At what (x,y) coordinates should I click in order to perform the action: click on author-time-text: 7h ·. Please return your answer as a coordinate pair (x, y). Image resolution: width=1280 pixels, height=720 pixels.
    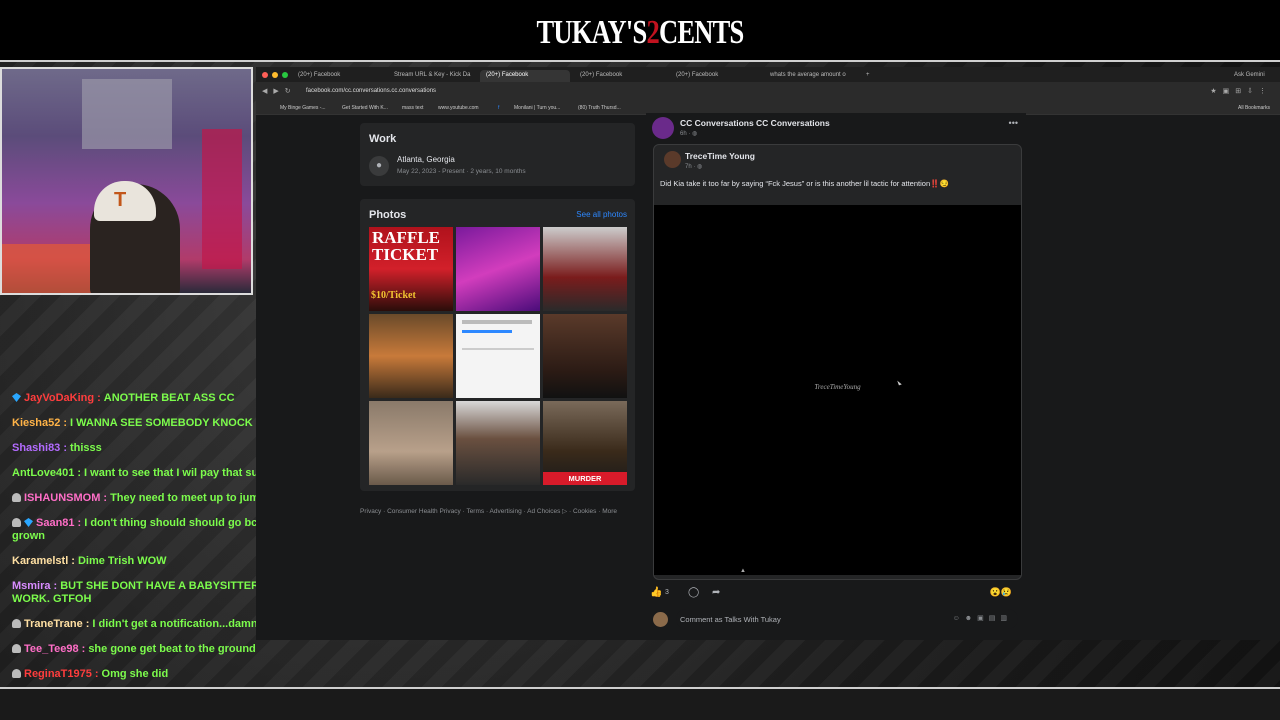
    Looking at the image, I should click on (691, 167).